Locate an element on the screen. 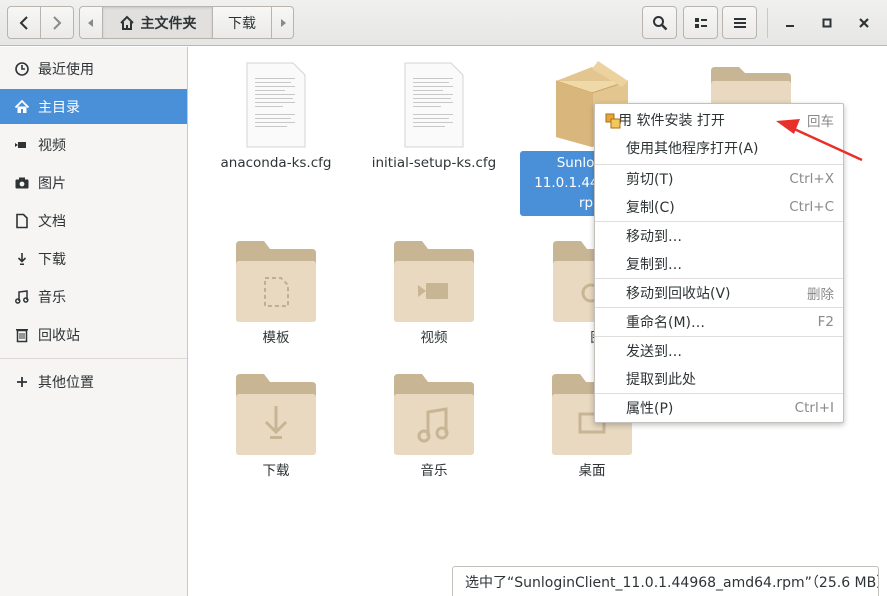 This screenshot has width=887, height=596. hamburger-menu-icon is located at coordinates (739, 22).